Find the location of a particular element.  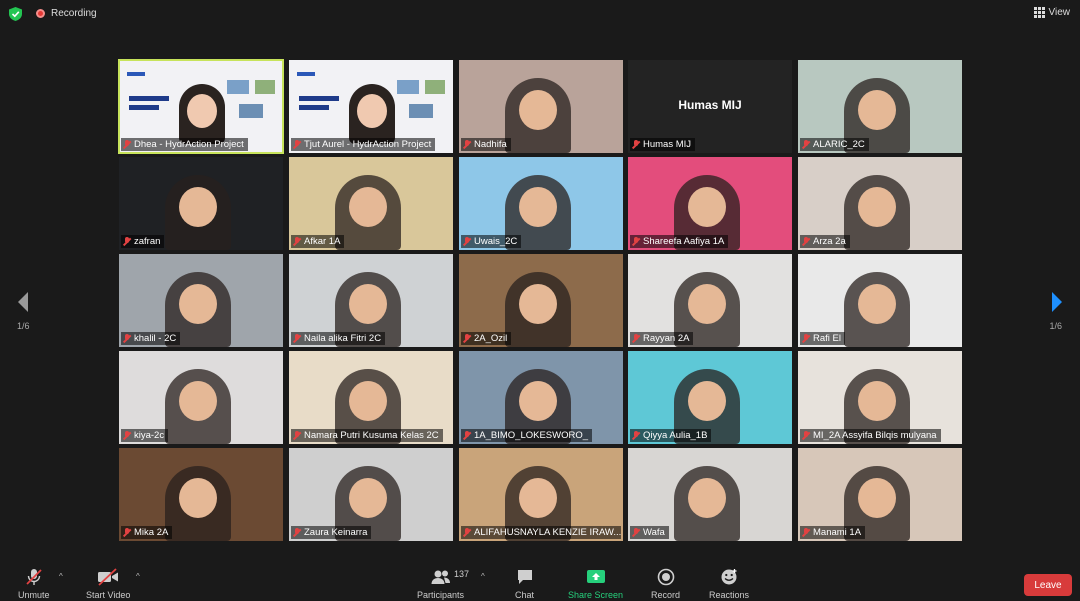

participant-name-text: Naila alika Fitri 2C is located at coordinates (343, 338).